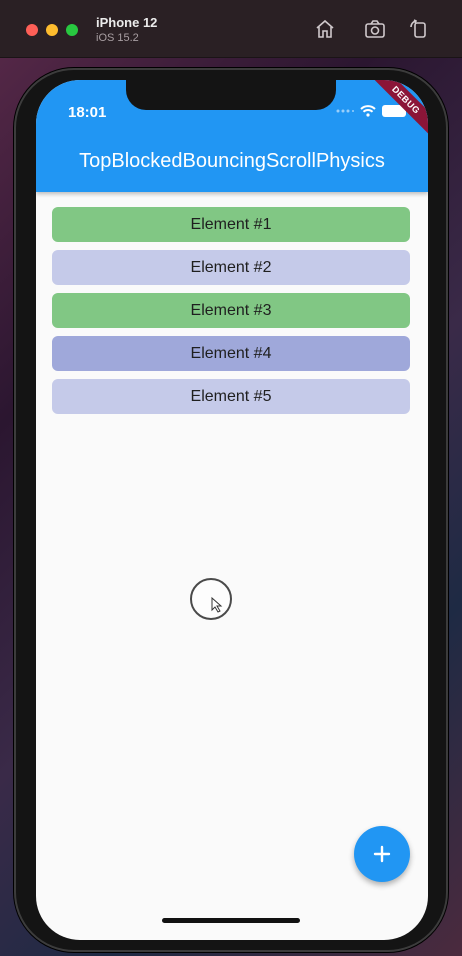 The width and height of the screenshot is (462, 956). Describe the element at coordinates (231, 29) in the screenshot. I see `simulator-titlebar: iPhone 12 iOS 15.2` at that location.